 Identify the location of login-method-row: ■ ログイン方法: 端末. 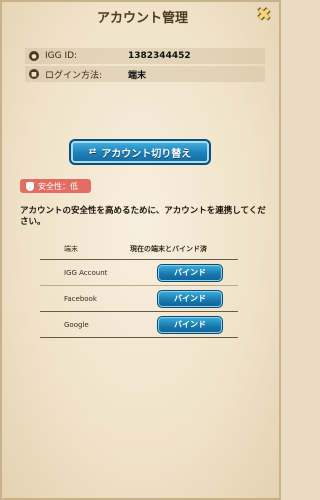
(145, 74).